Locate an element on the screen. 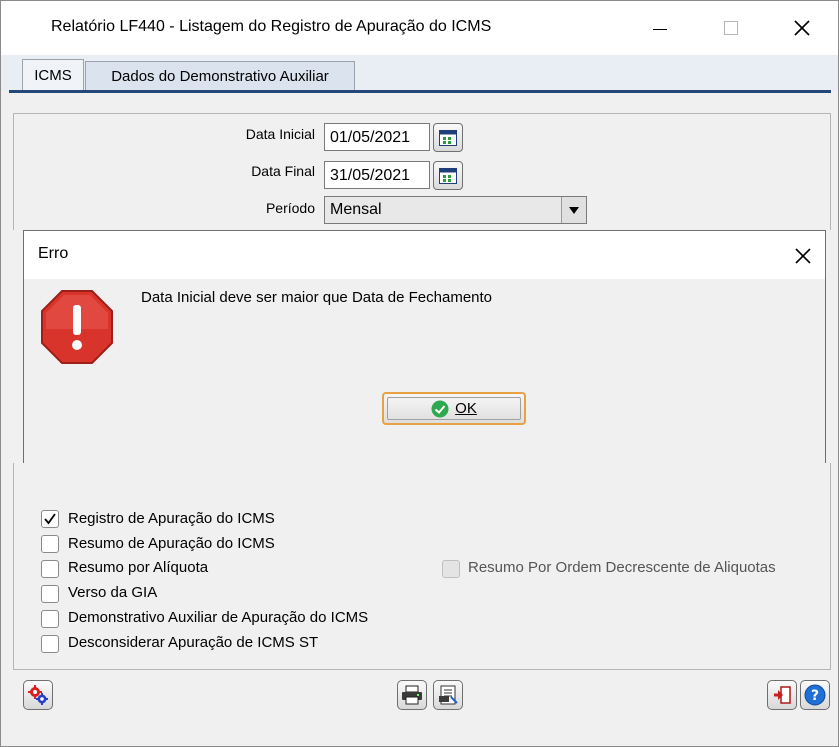  exit-button is located at coordinates (782, 695).